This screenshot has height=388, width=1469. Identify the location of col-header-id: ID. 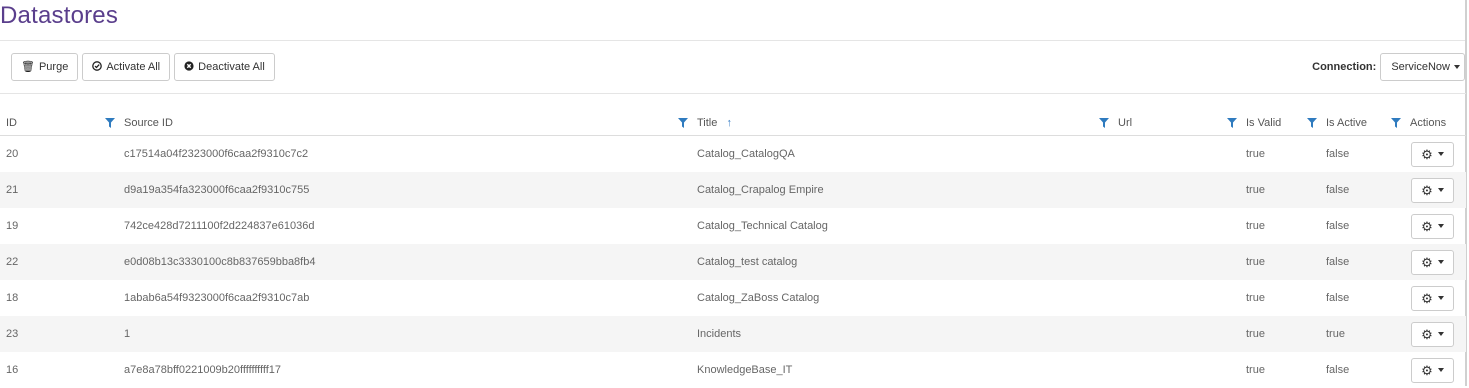
(59, 123).